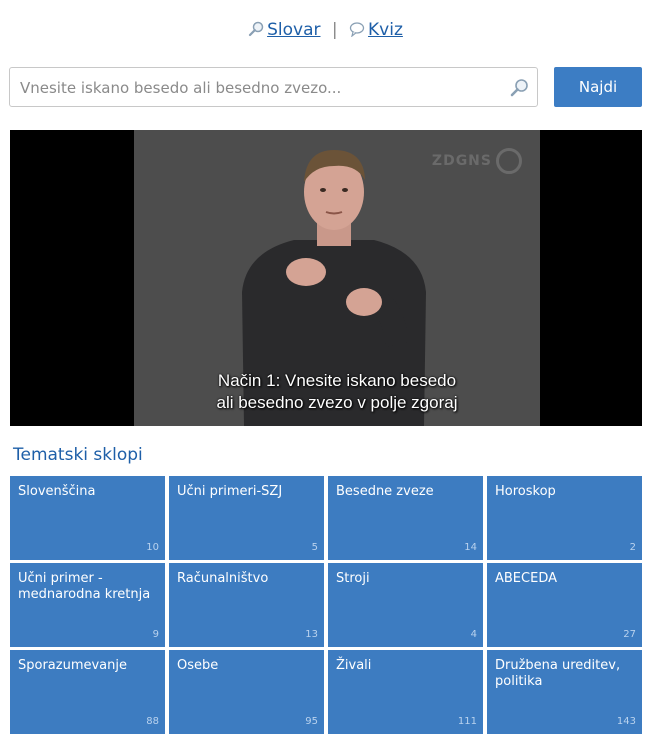 Image resolution: width=651 pixels, height=734 pixels. Describe the element at coordinates (198, 665) in the screenshot. I see `topic-label: Osebe` at that location.